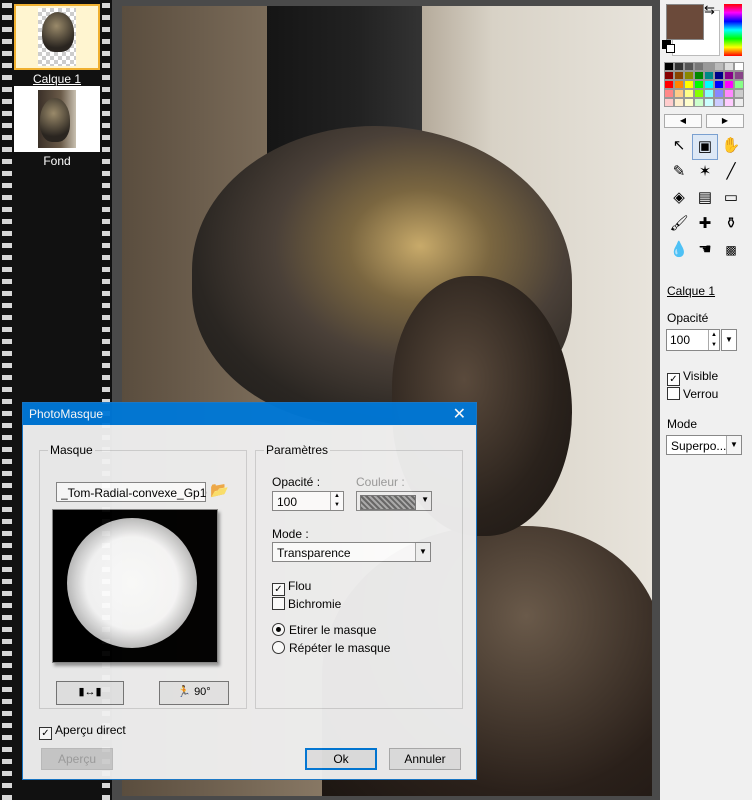 The height and width of the screenshot is (800, 752). Describe the element at coordinates (679, 173) in the screenshot. I see `eyedropper-tool-icon: ✎` at that location.